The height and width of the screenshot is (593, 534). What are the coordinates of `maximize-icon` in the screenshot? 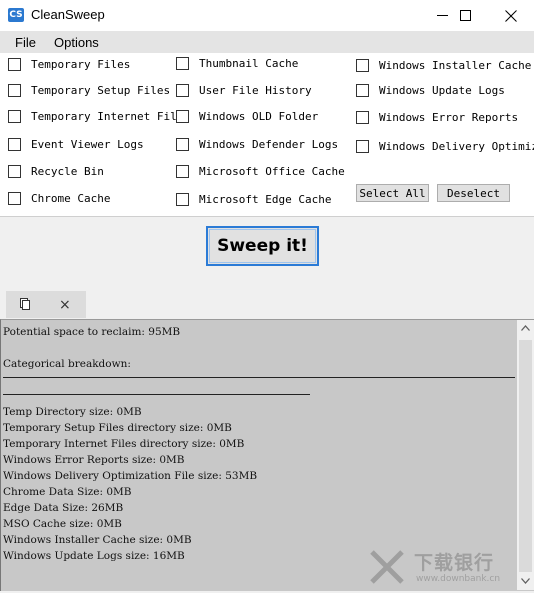 It's located at (465, 15).